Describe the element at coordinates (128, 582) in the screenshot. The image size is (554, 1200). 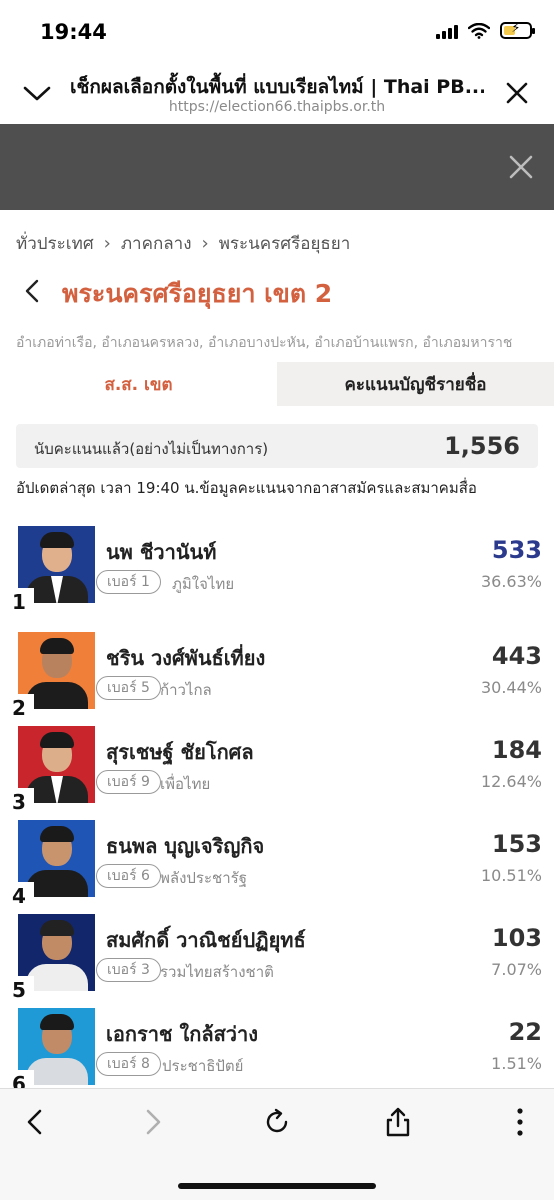
I see `candidate-number-badge: เบอร์ 1` at that location.